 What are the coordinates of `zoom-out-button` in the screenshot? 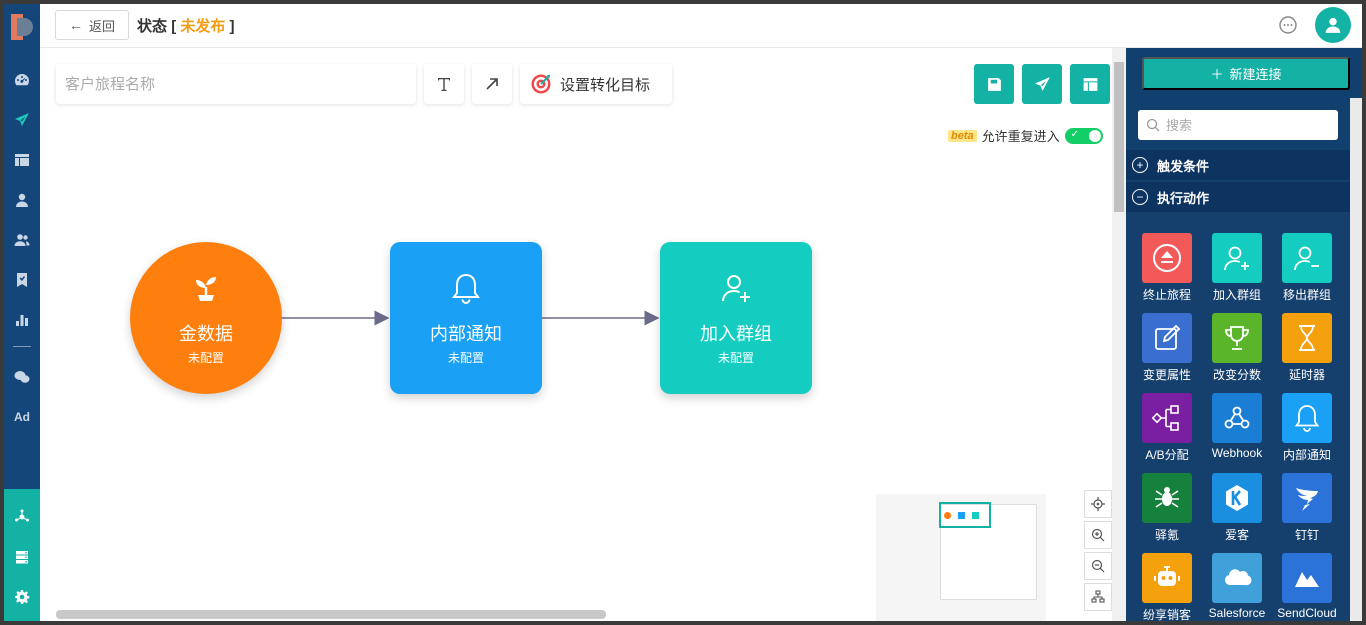 It's located at (1098, 566).